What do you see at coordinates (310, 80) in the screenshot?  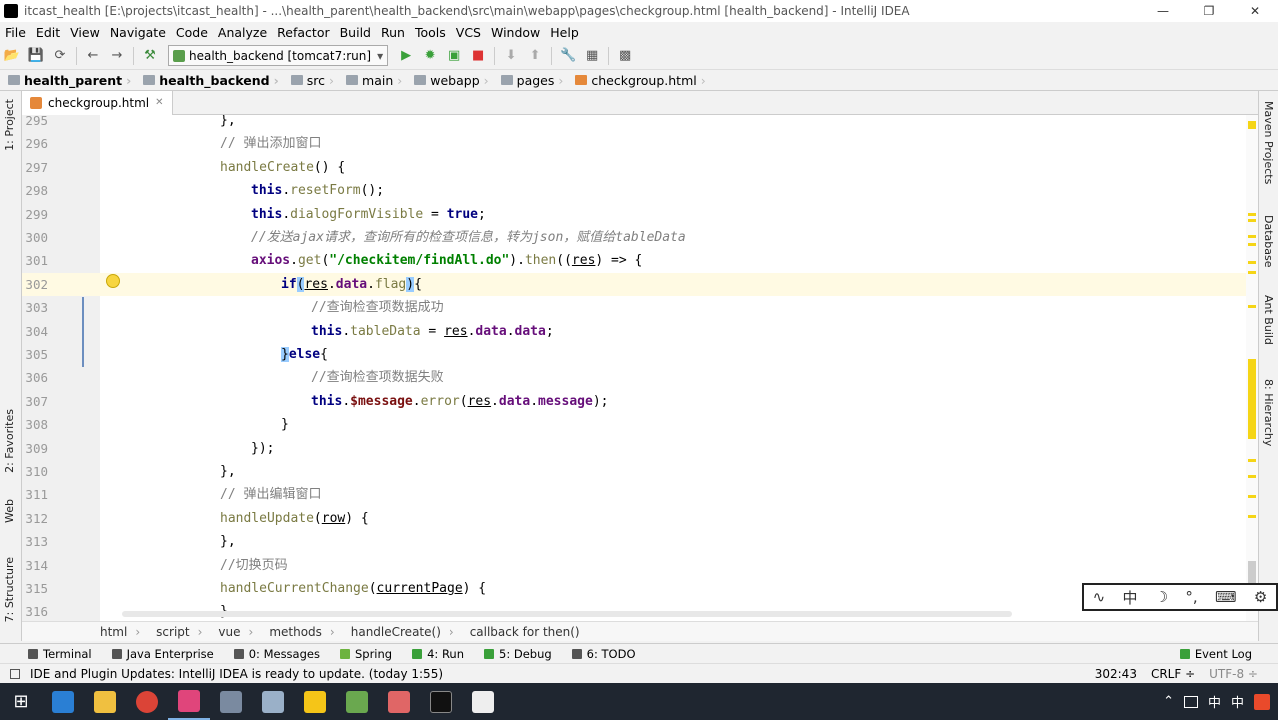 I see `breadcrumb-src: src ›` at bounding box center [310, 80].